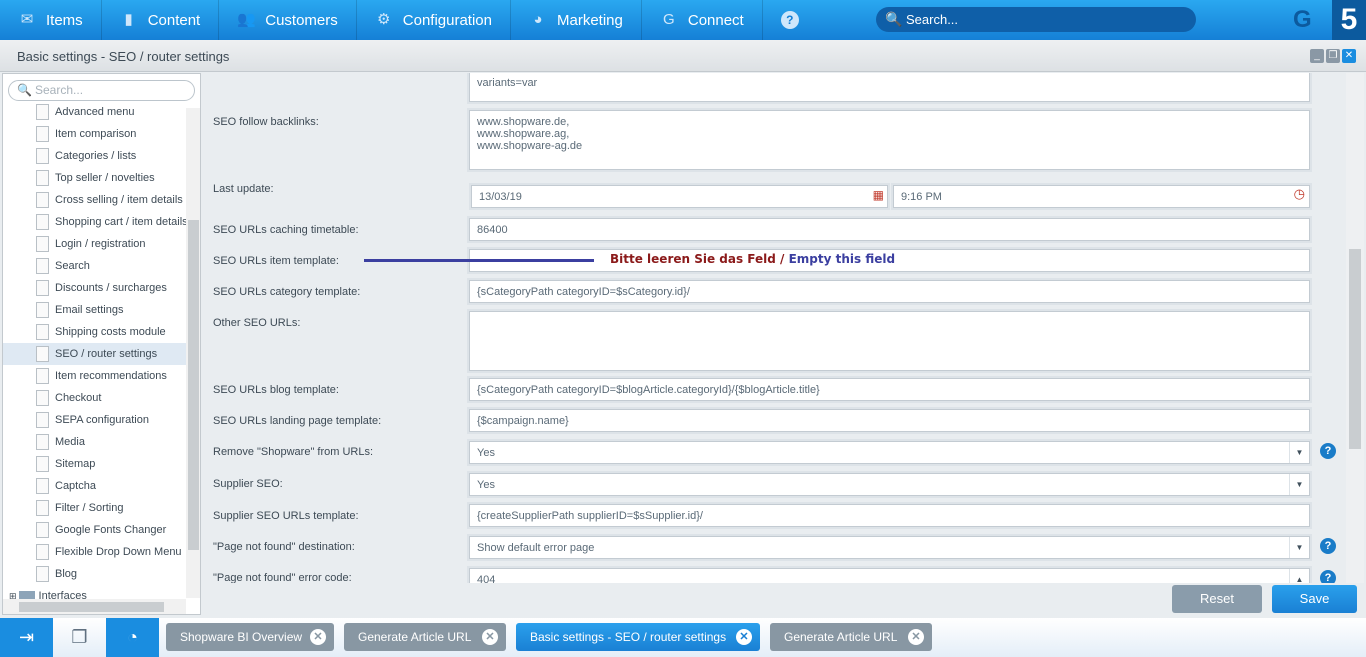  I want to click on nav-customers: 👥 Customers, so click(288, 20).